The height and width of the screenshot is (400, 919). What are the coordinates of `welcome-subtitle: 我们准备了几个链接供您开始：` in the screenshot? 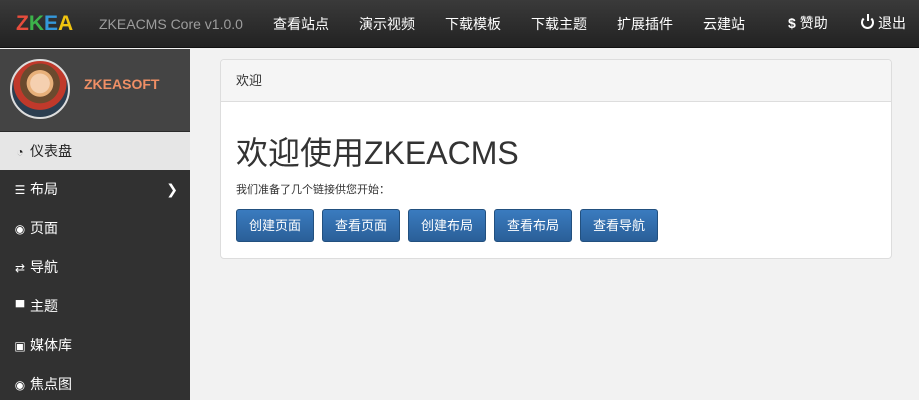 It's located at (313, 190).